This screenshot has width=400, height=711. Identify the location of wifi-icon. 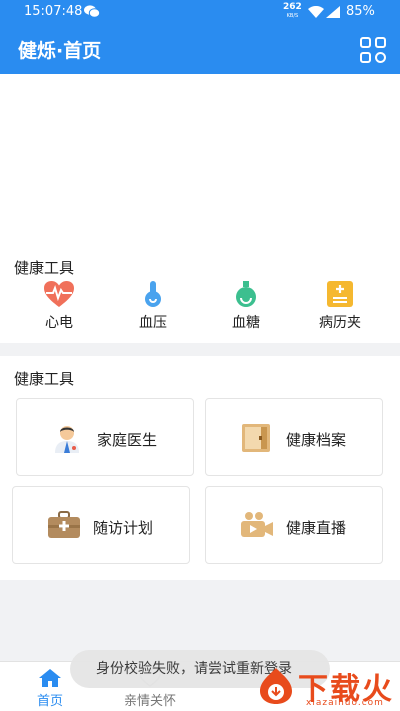
(316, 12).